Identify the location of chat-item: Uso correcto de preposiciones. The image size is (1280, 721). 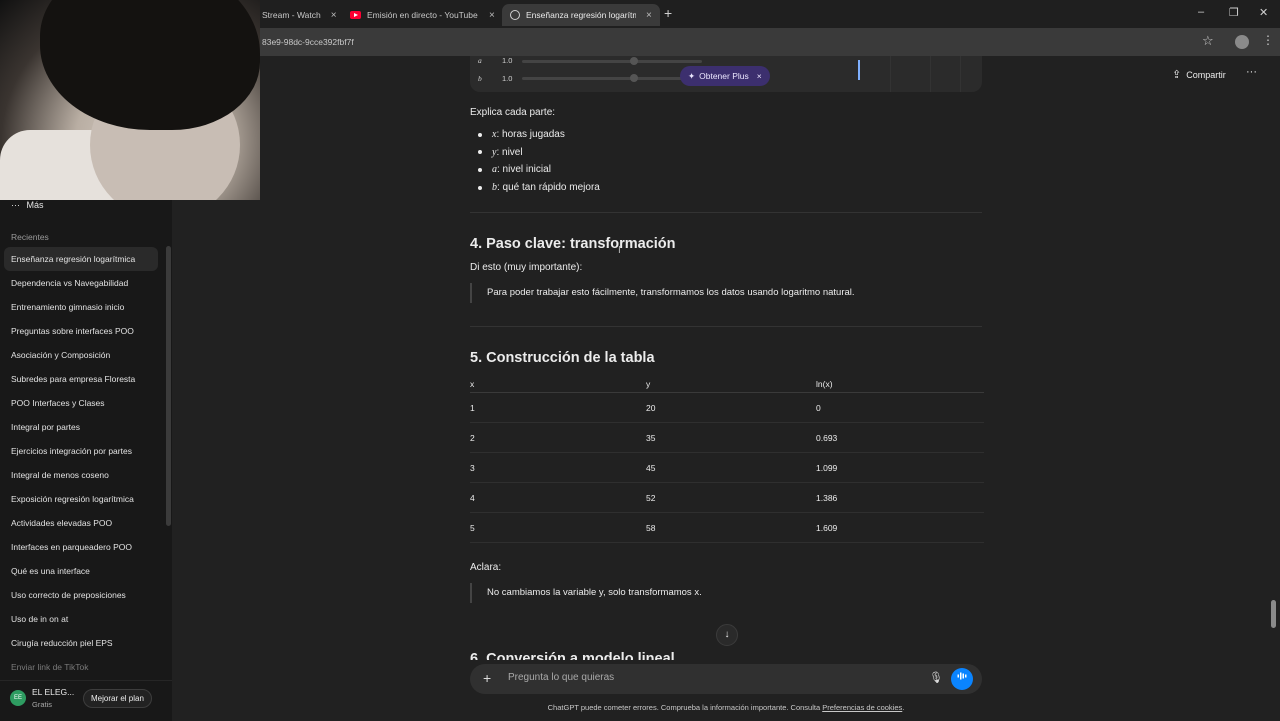
(81, 595).